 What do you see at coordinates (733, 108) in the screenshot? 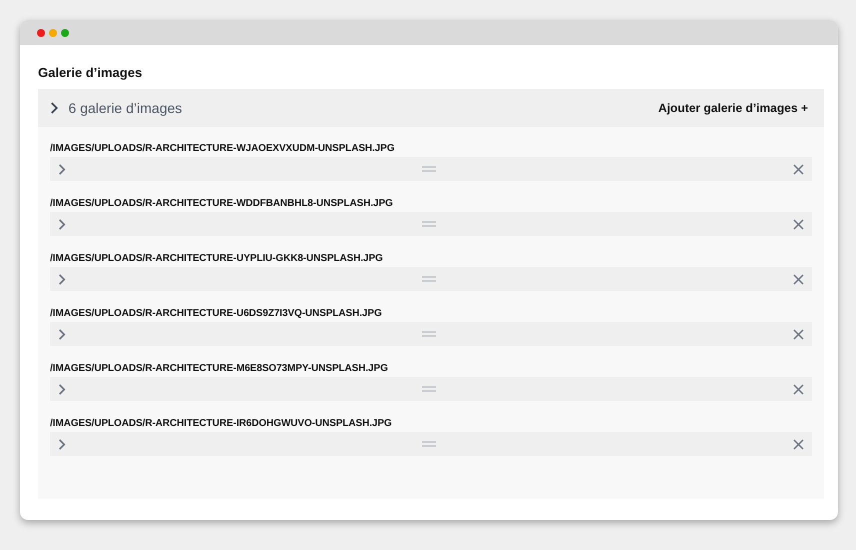
I see `add-gallery-button: Ajouter galerie d’images +` at bounding box center [733, 108].